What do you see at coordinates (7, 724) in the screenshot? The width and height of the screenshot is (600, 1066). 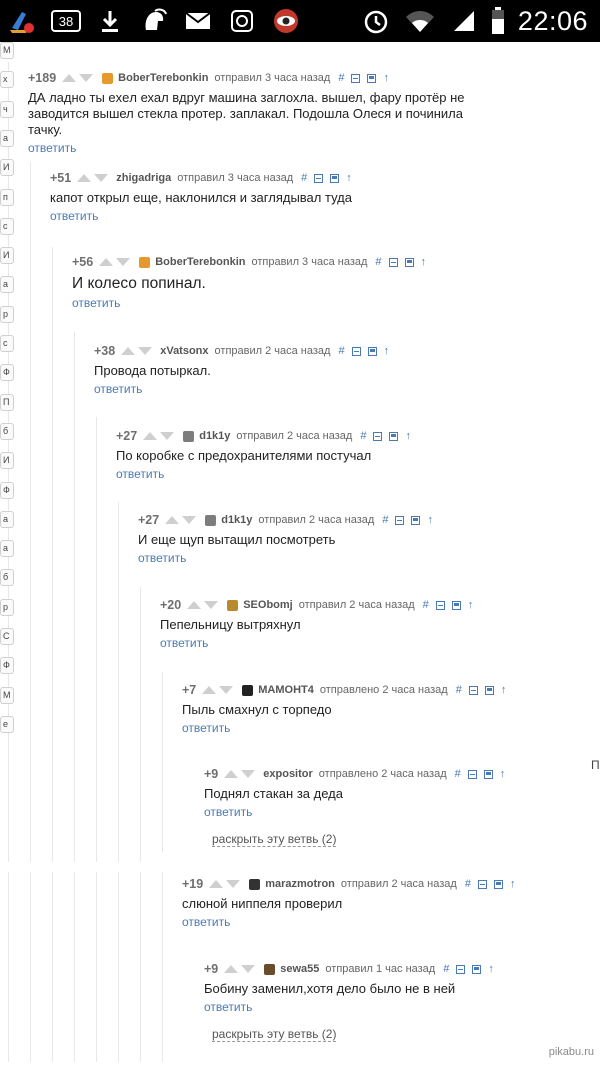 I see `sidebar-tag: e` at bounding box center [7, 724].